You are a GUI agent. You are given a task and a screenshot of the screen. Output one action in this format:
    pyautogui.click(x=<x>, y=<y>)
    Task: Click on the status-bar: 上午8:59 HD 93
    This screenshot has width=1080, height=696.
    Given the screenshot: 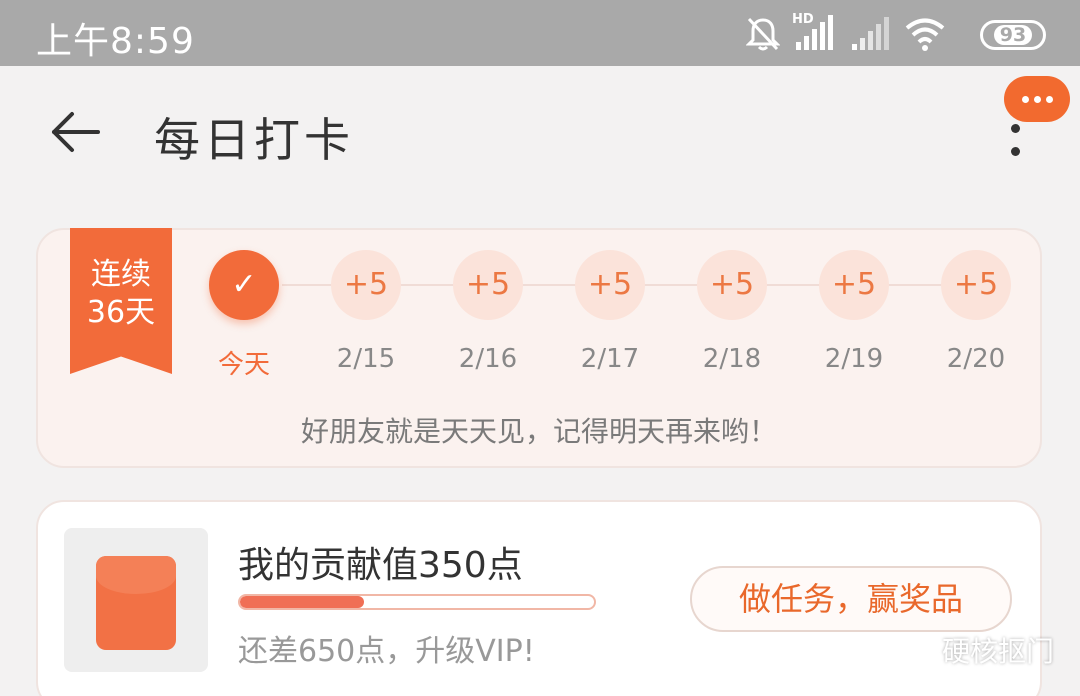 What is the action you would take?
    pyautogui.click(x=540, y=33)
    